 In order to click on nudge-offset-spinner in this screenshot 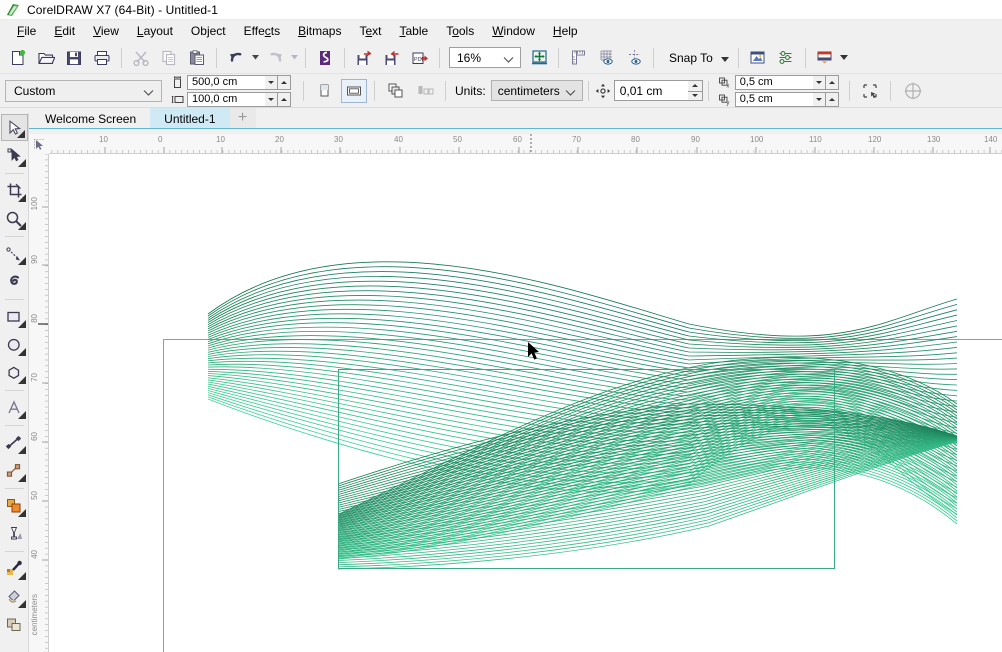, I will do `click(695, 90)`.